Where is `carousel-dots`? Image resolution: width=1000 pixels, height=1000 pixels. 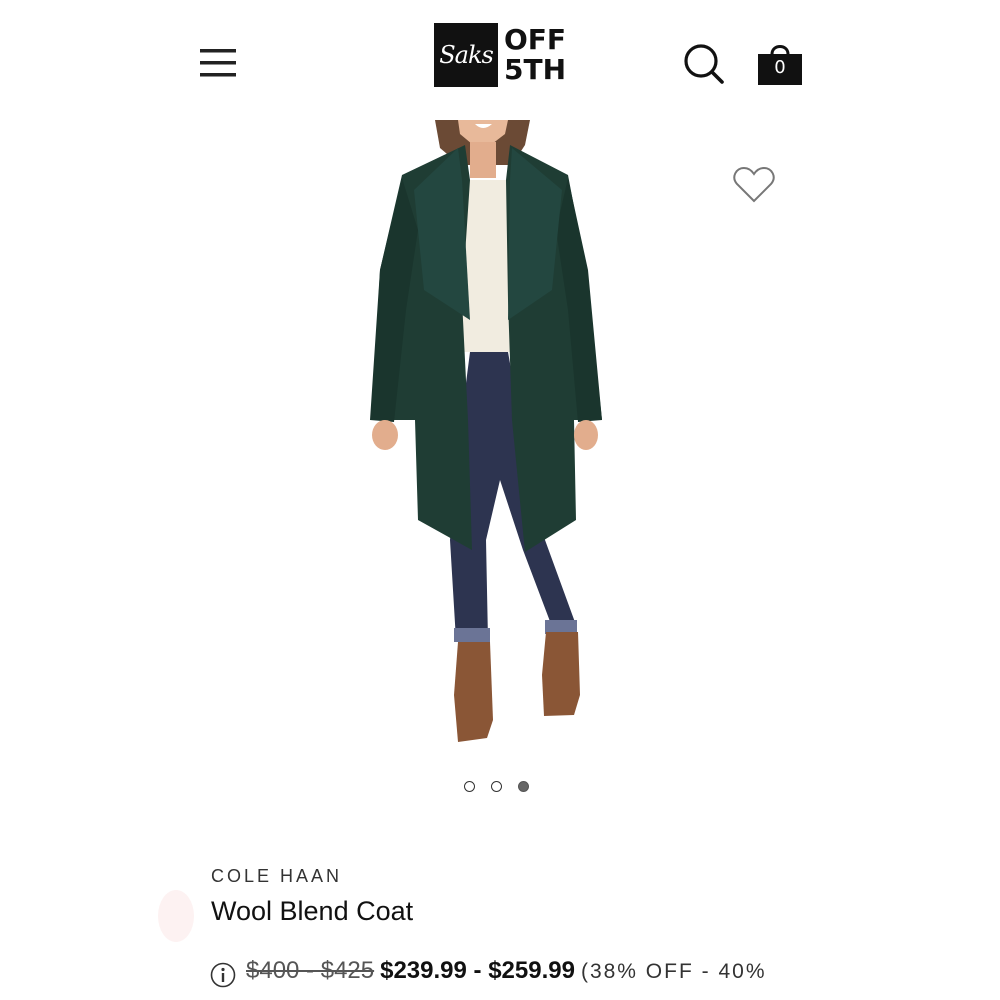 carousel-dots is located at coordinates (496, 786).